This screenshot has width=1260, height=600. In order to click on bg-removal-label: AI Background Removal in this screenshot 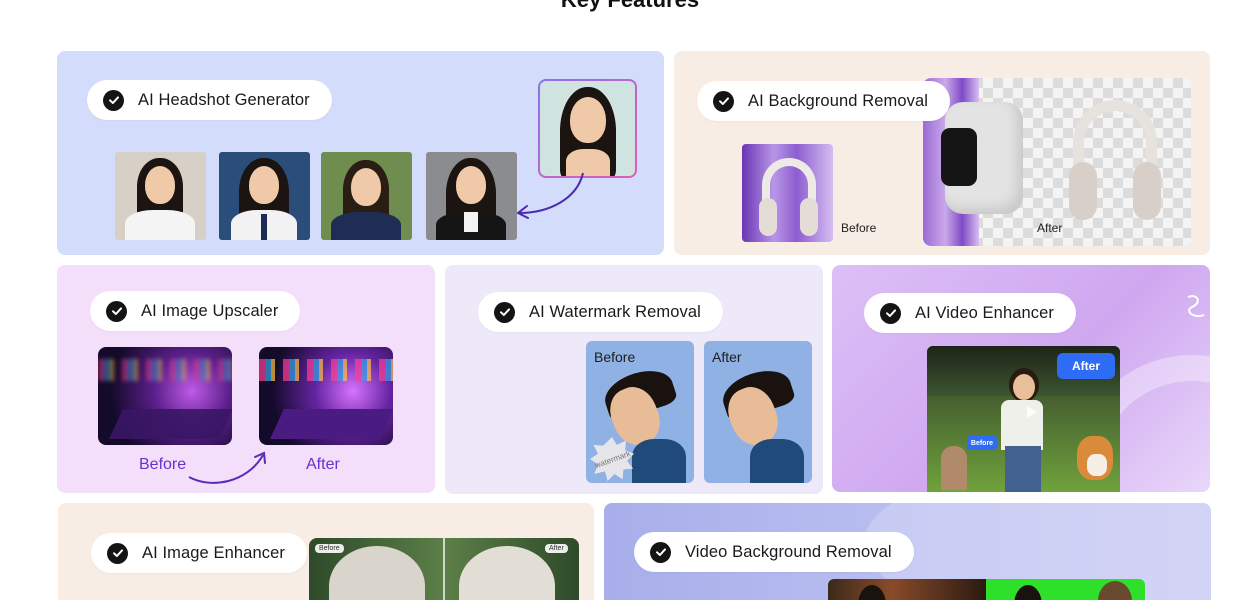, I will do `click(838, 100)`.